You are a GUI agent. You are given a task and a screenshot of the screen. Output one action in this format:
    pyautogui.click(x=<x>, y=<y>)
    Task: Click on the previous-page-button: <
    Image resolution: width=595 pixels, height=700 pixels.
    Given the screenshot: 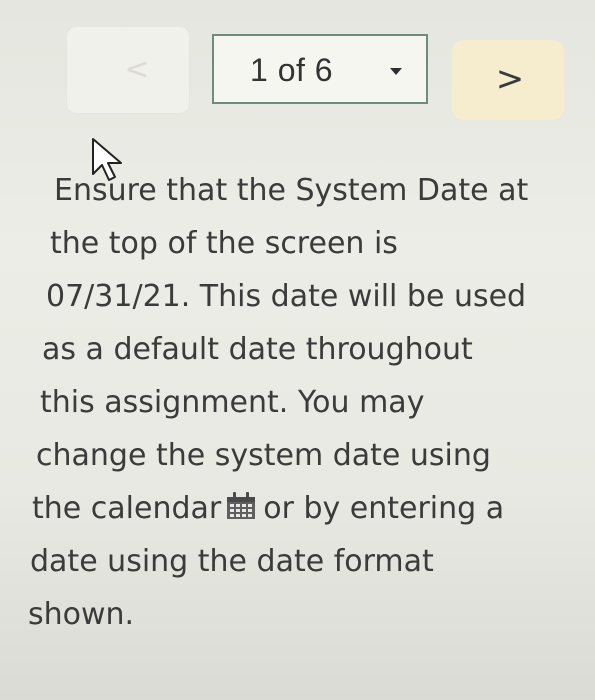 What is the action you would take?
    pyautogui.click(x=128, y=70)
    